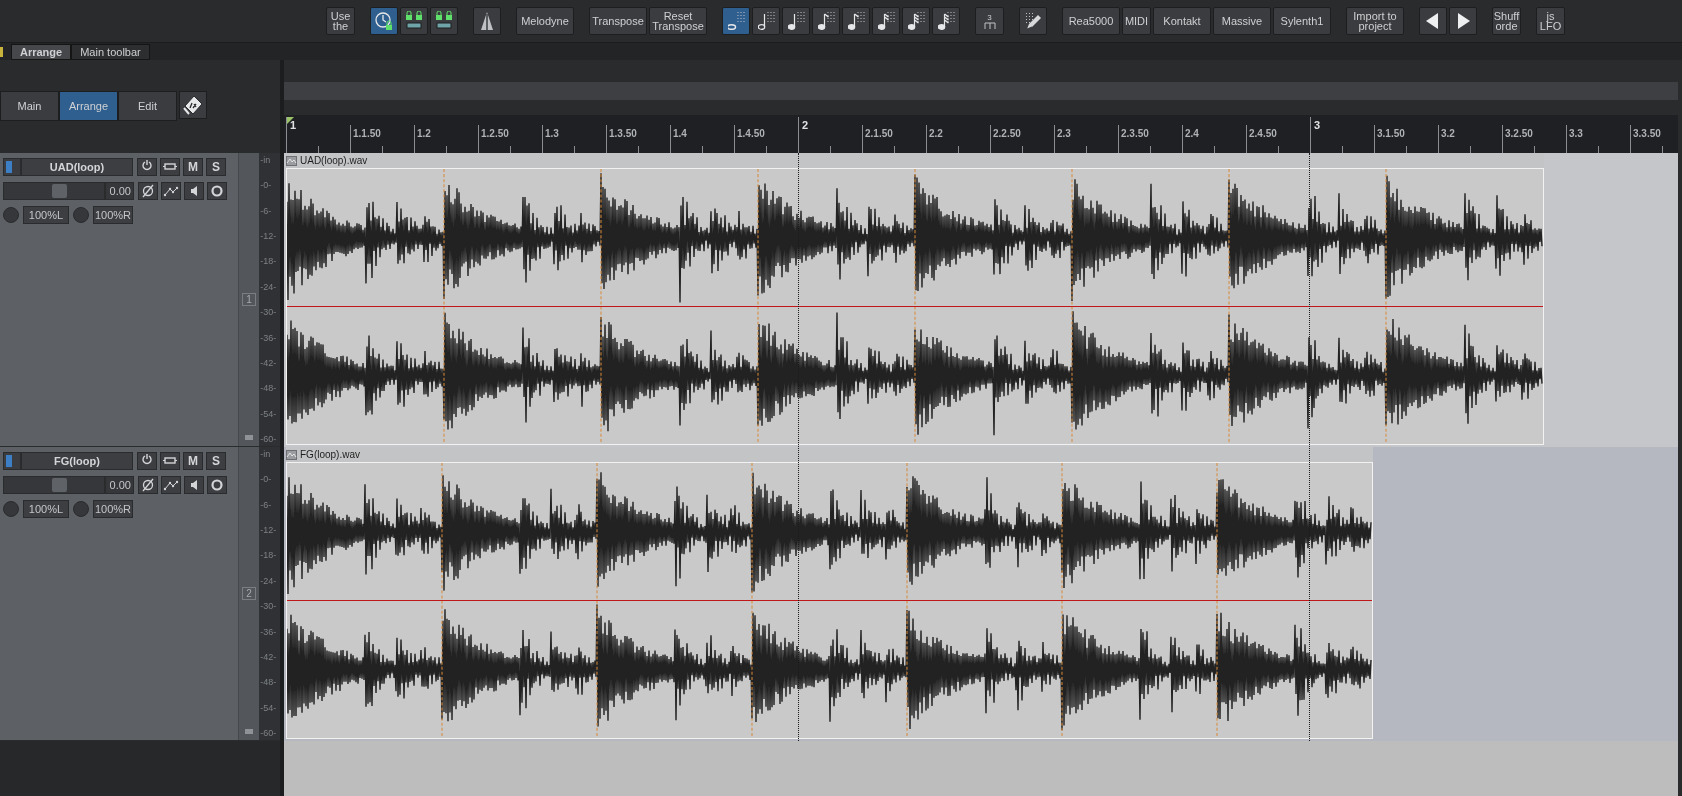 The height and width of the screenshot is (796, 1682). I want to click on waveform-icon, so click(291, 160).